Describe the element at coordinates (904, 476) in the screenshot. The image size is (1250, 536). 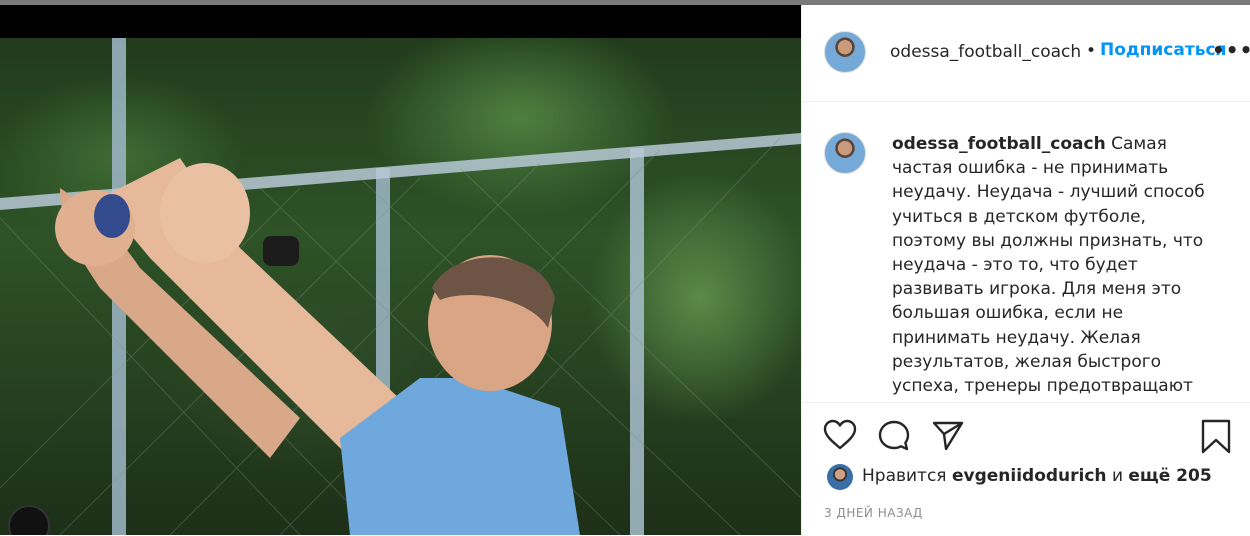
I see `likes-prefix: Нравится` at that location.